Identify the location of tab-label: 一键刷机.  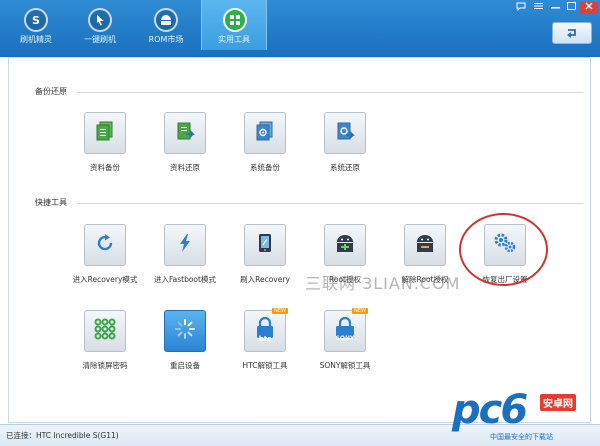
(100, 39).